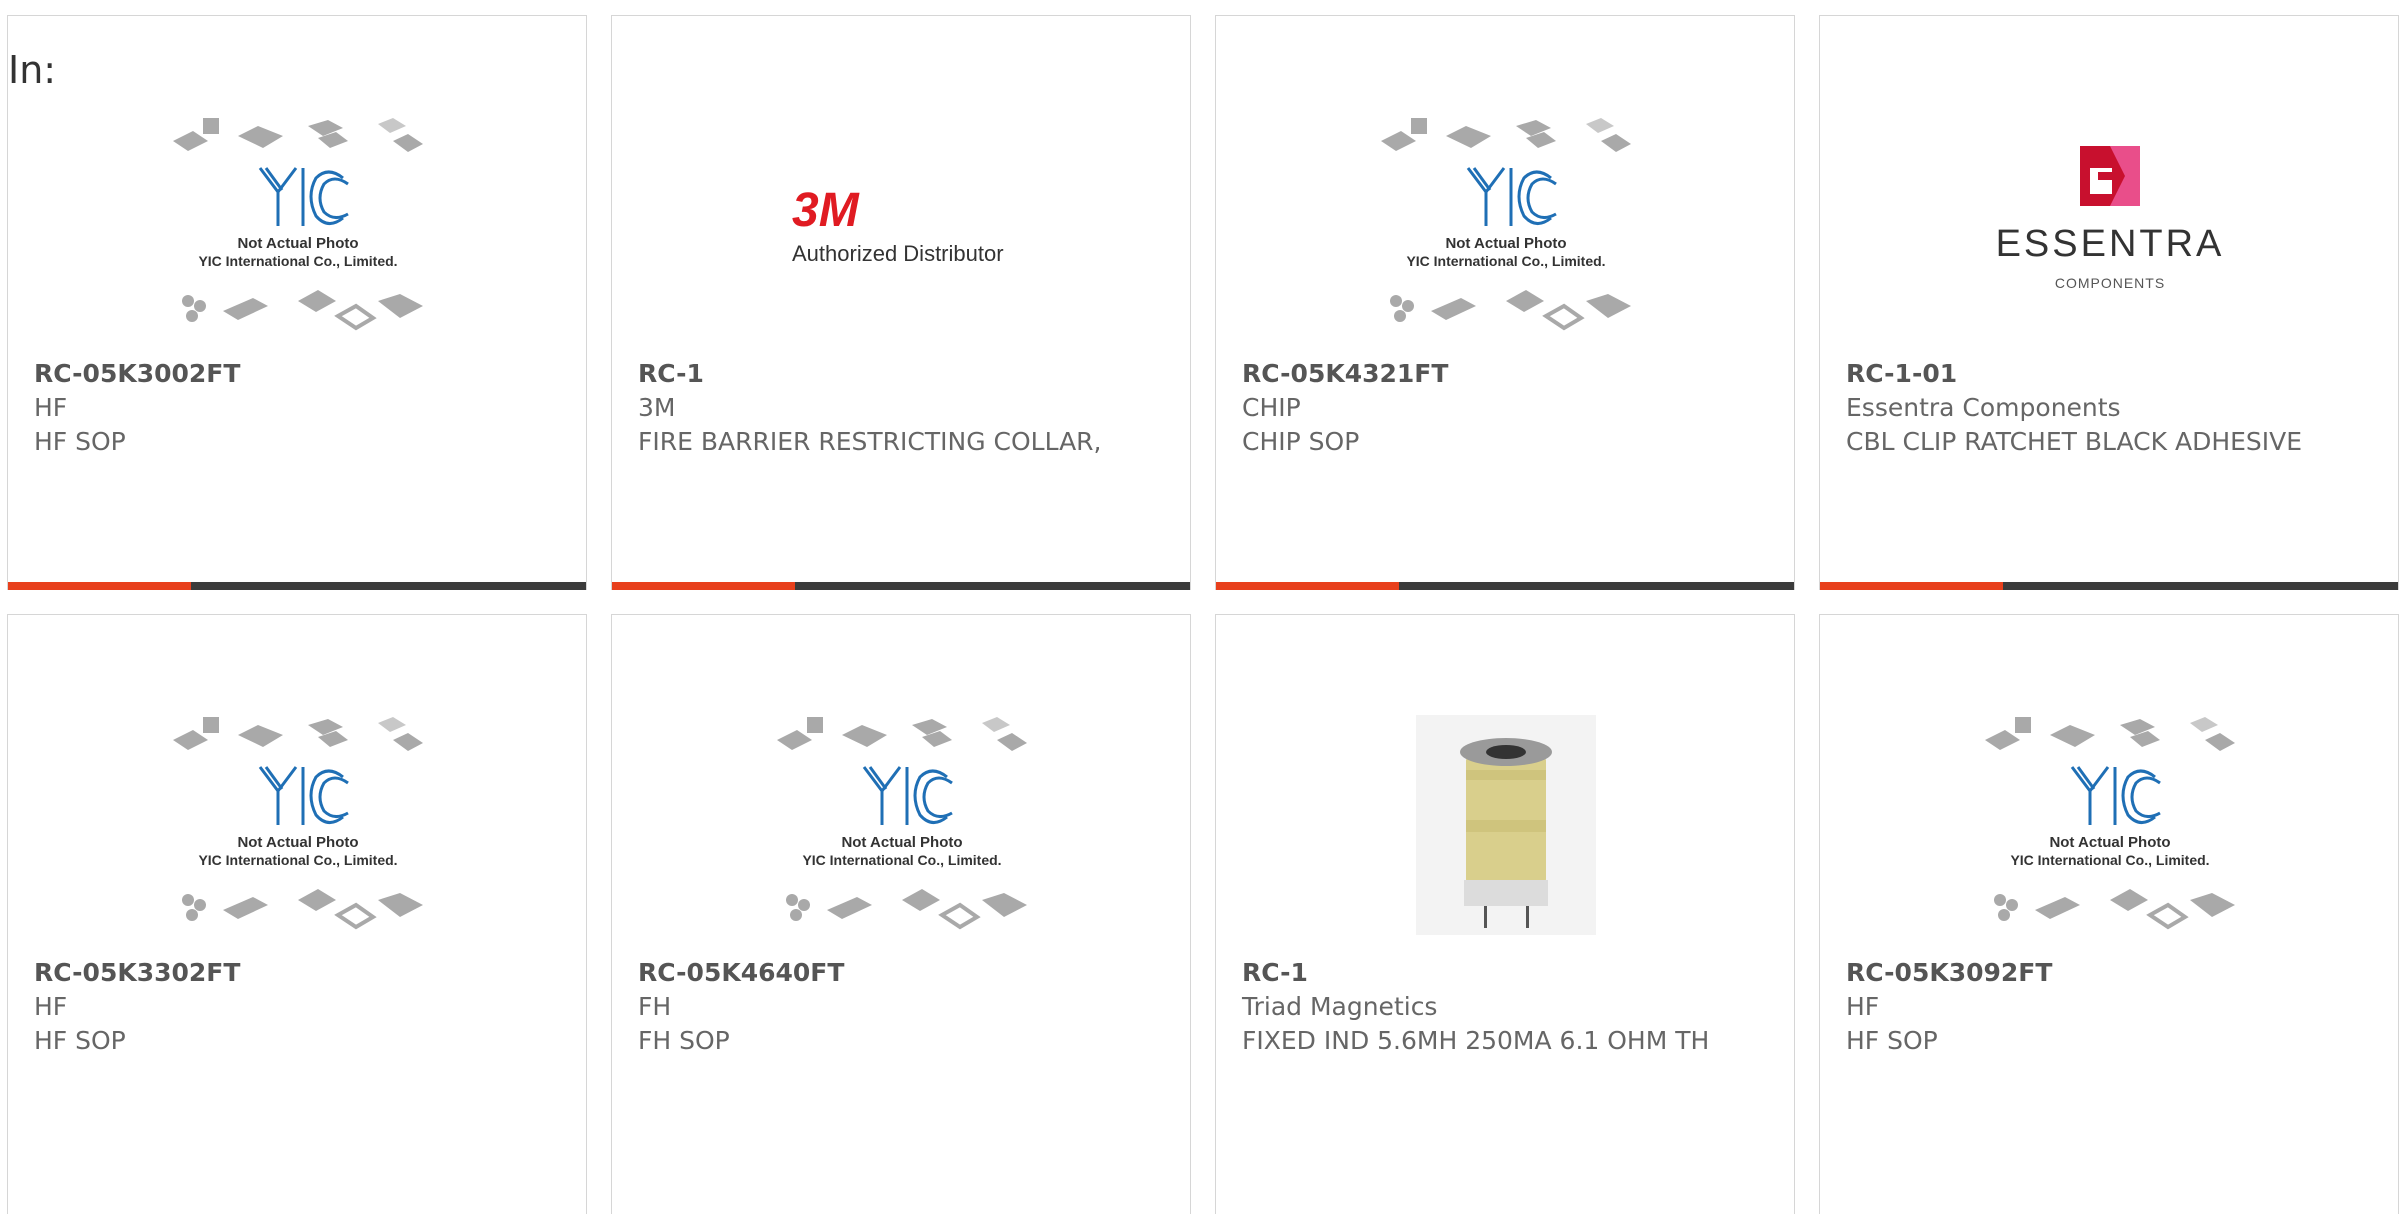 The width and height of the screenshot is (2400, 1214). I want to click on product-info: RC-05K4321FT CHIP CHIP SOP, so click(1502, 408).